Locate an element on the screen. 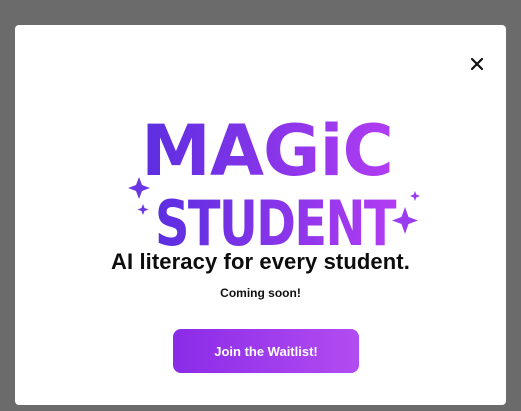 The image size is (521, 411). close-icon is located at coordinates (477, 64).